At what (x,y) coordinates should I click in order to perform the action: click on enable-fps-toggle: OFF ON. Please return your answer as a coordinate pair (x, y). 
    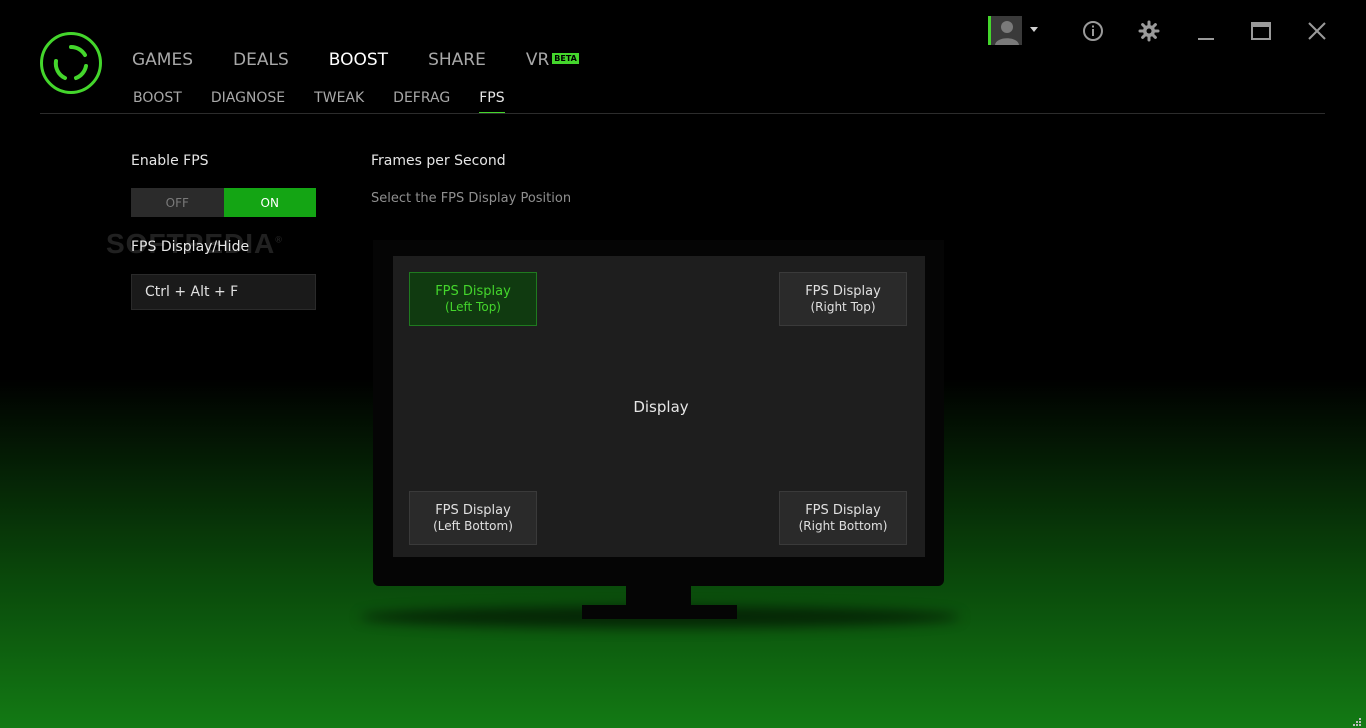
    Looking at the image, I should click on (223, 202).